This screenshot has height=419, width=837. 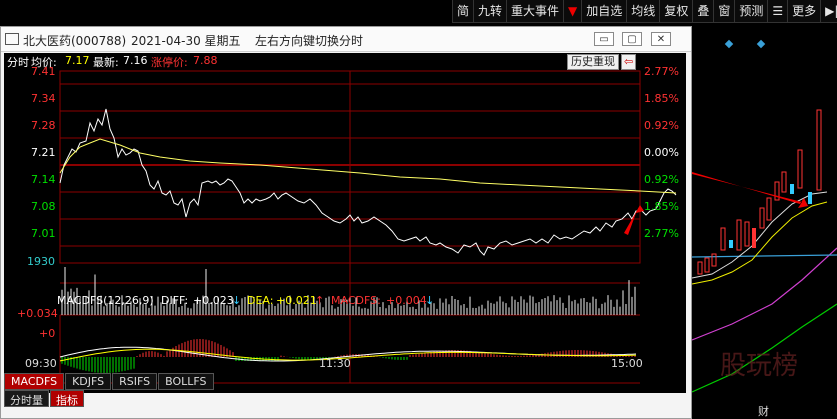 What do you see at coordinates (205, 60) in the screenshot?
I see `limit-price-value: 7.88` at bounding box center [205, 60].